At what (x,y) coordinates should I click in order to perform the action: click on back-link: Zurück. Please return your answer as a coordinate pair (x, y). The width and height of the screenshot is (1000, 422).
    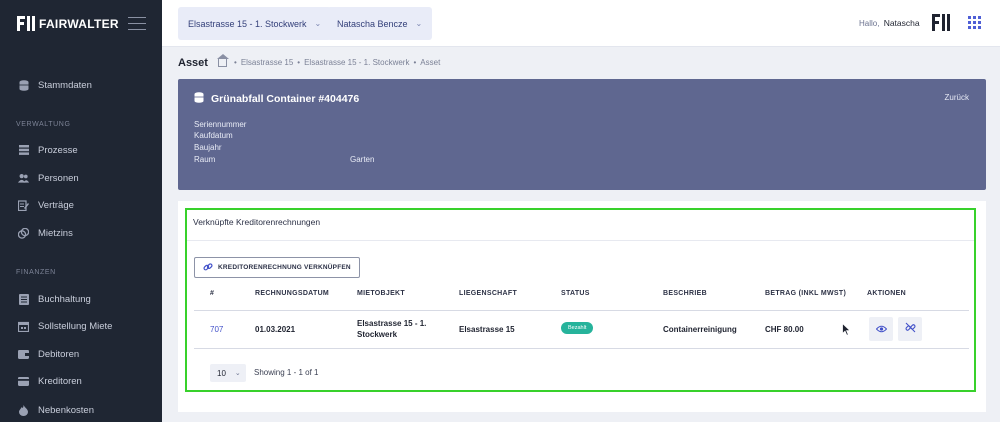
    Looking at the image, I should click on (957, 97).